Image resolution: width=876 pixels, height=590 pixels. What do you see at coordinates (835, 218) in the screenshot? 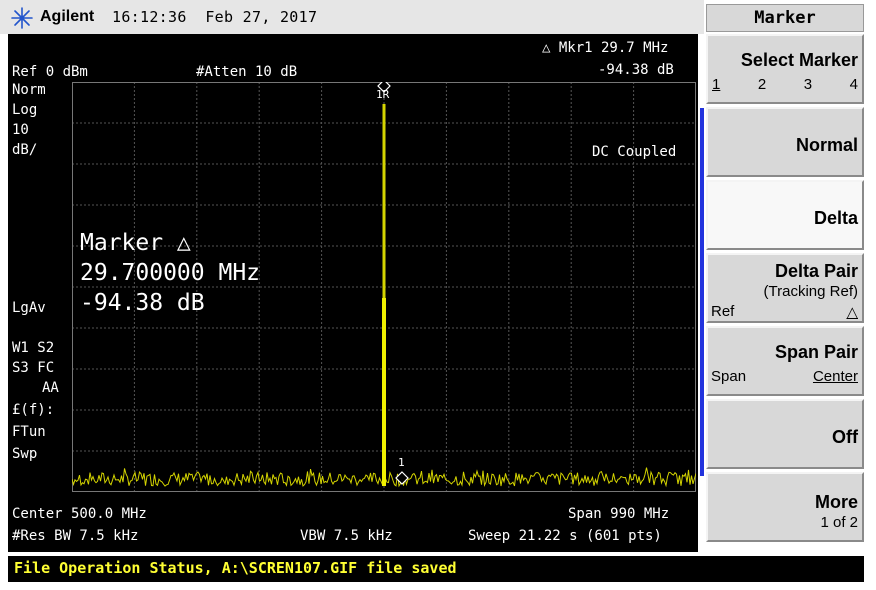
I see `delta-label: Delta` at bounding box center [835, 218].